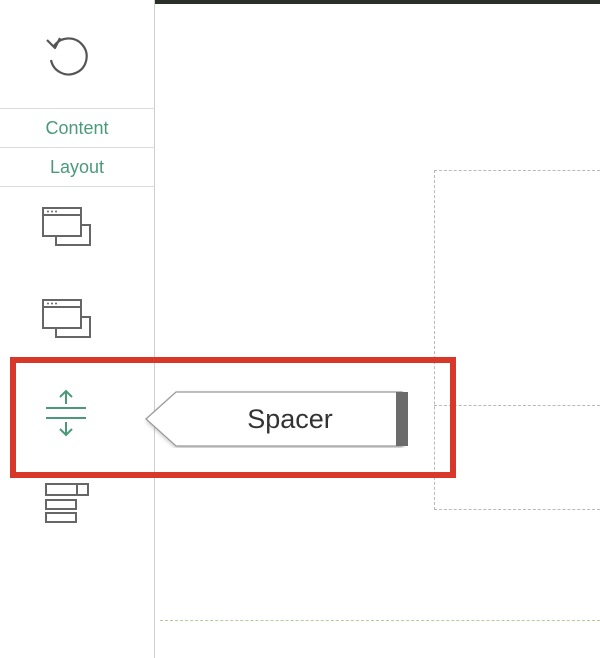 The height and width of the screenshot is (658, 600). Describe the element at coordinates (68, 504) in the screenshot. I see `list-layout-icon` at that location.